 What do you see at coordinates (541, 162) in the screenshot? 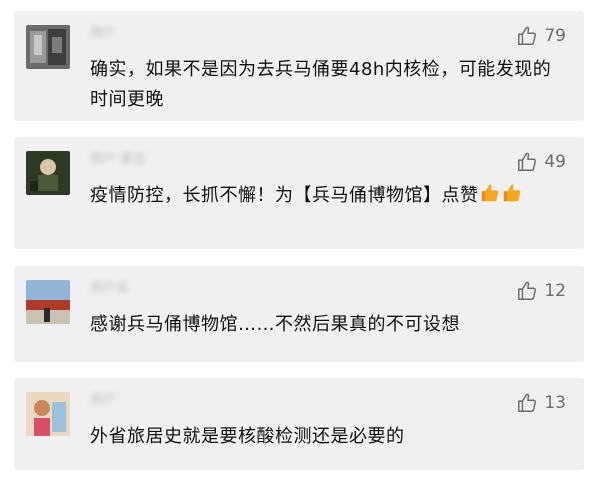
I see `like-button: 49` at bounding box center [541, 162].